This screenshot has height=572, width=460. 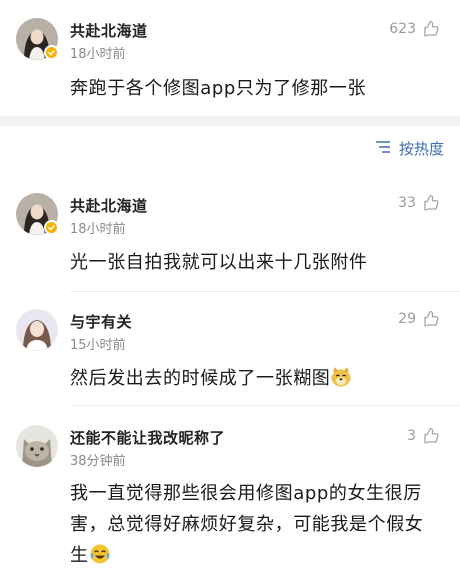 What do you see at coordinates (98, 345) in the screenshot?
I see `timestamp: 15小时前` at bounding box center [98, 345].